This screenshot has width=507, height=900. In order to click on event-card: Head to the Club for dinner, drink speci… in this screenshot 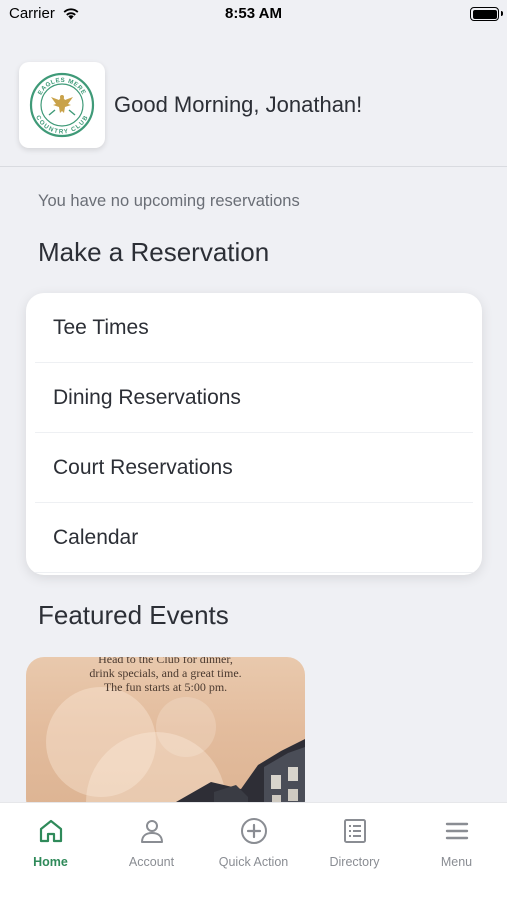, I will do `click(165, 737)`.